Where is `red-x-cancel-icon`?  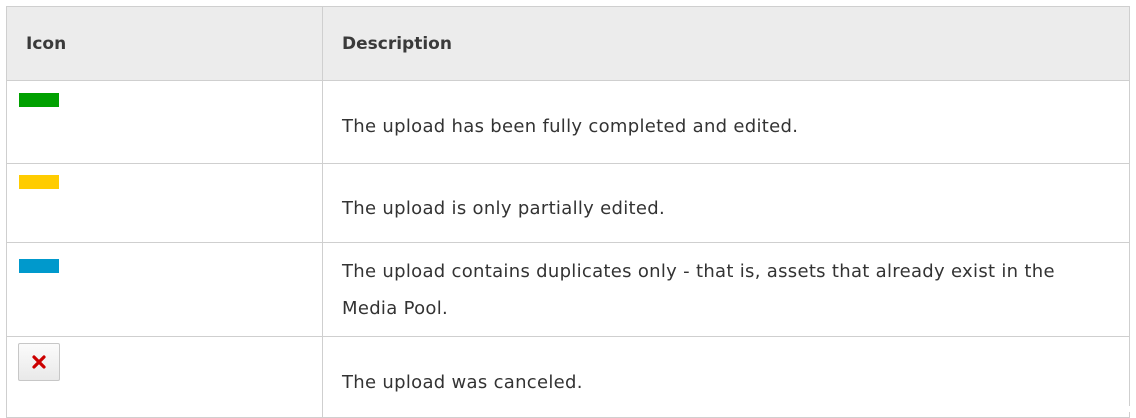 red-x-cancel-icon is located at coordinates (39, 362).